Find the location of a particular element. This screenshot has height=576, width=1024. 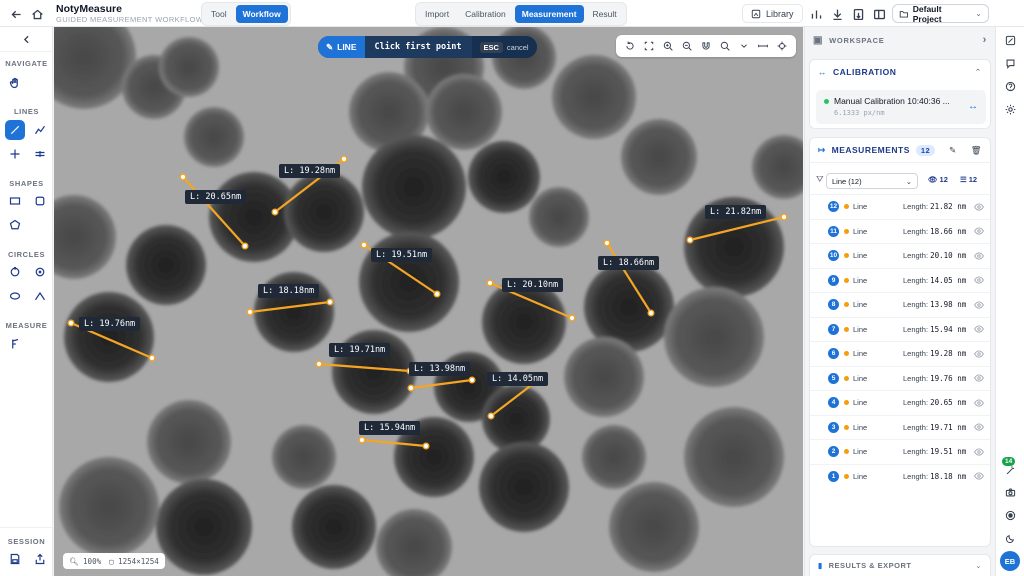

save-icon is located at coordinates (15, 559).